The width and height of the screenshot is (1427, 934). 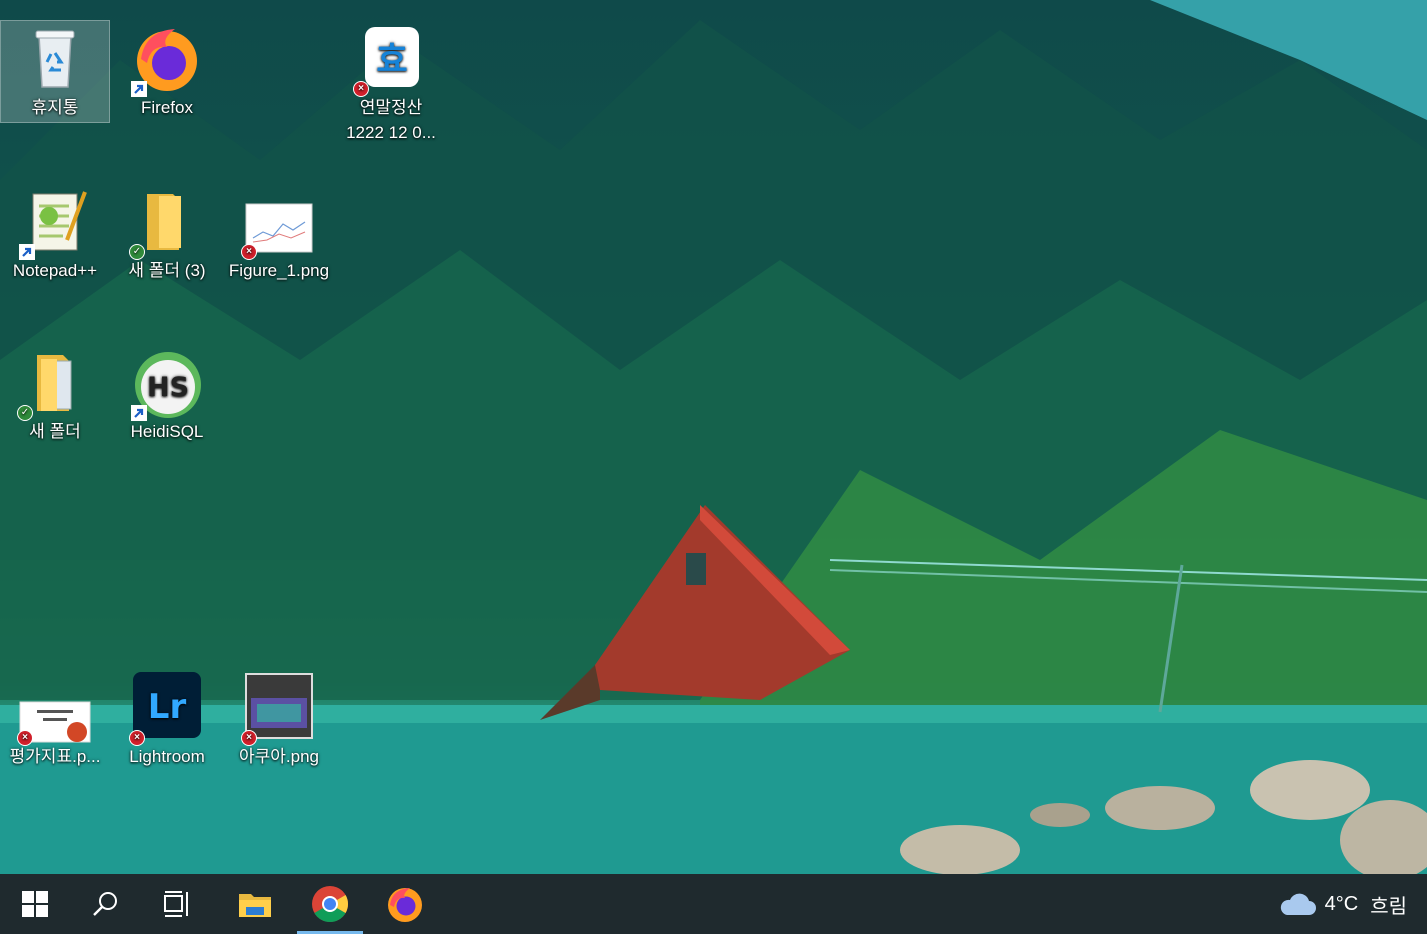 What do you see at coordinates (1298, 904) in the screenshot?
I see `cloud-icon` at bounding box center [1298, 904].